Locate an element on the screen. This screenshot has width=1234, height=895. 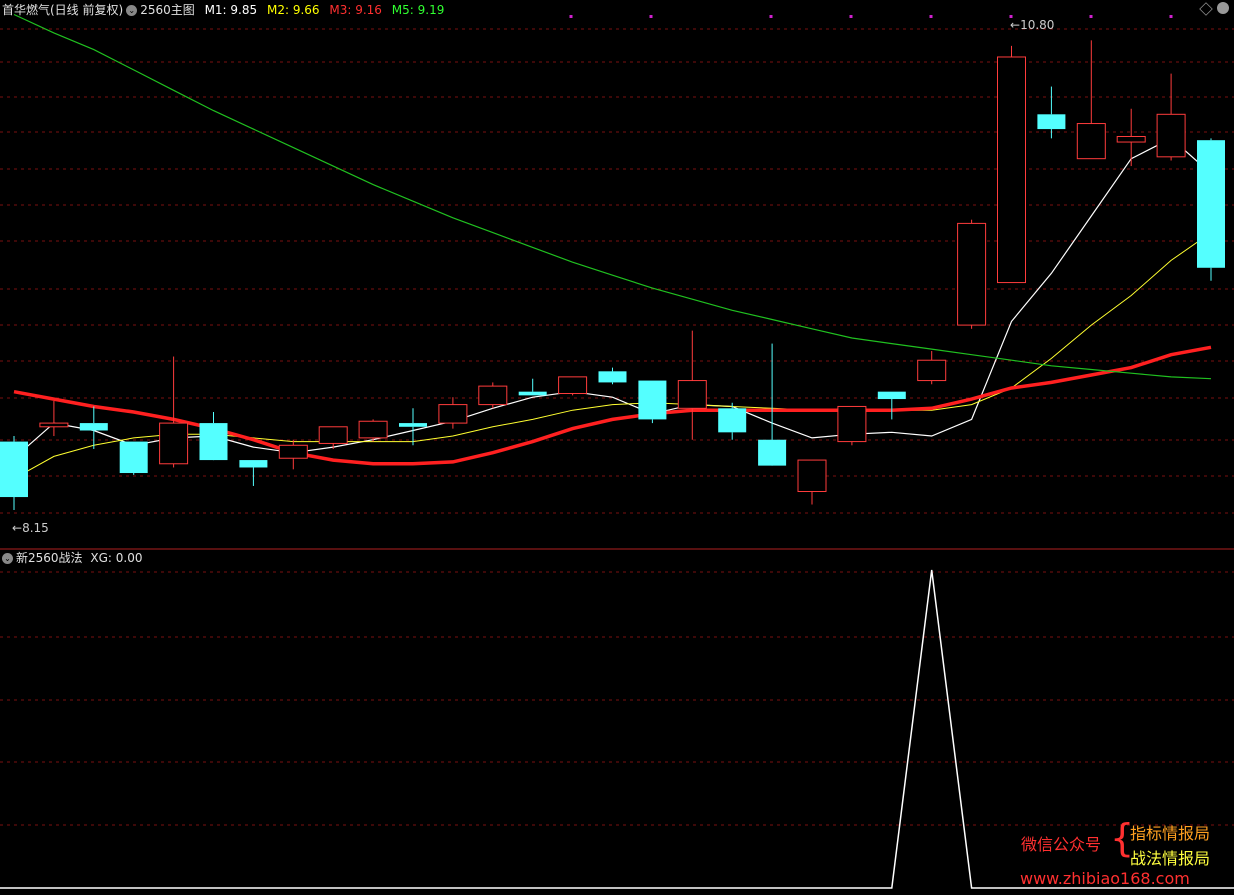
stock-name: 首华燃气(日线 前复权) is located at coordinates (63, 10).